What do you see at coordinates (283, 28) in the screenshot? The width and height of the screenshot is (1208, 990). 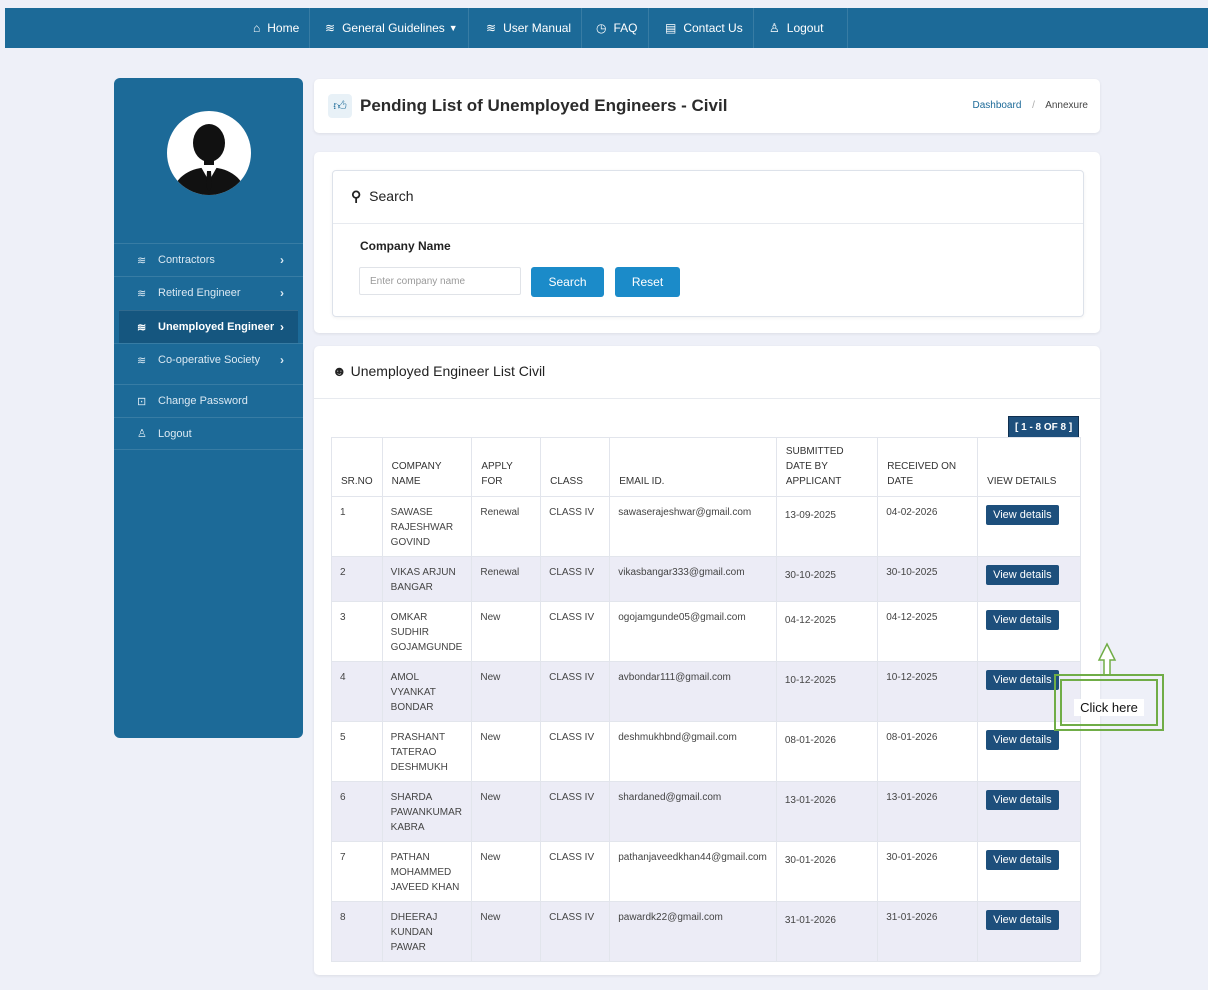 I see `nav-home-label: Home` at bounding box center [283, 28].